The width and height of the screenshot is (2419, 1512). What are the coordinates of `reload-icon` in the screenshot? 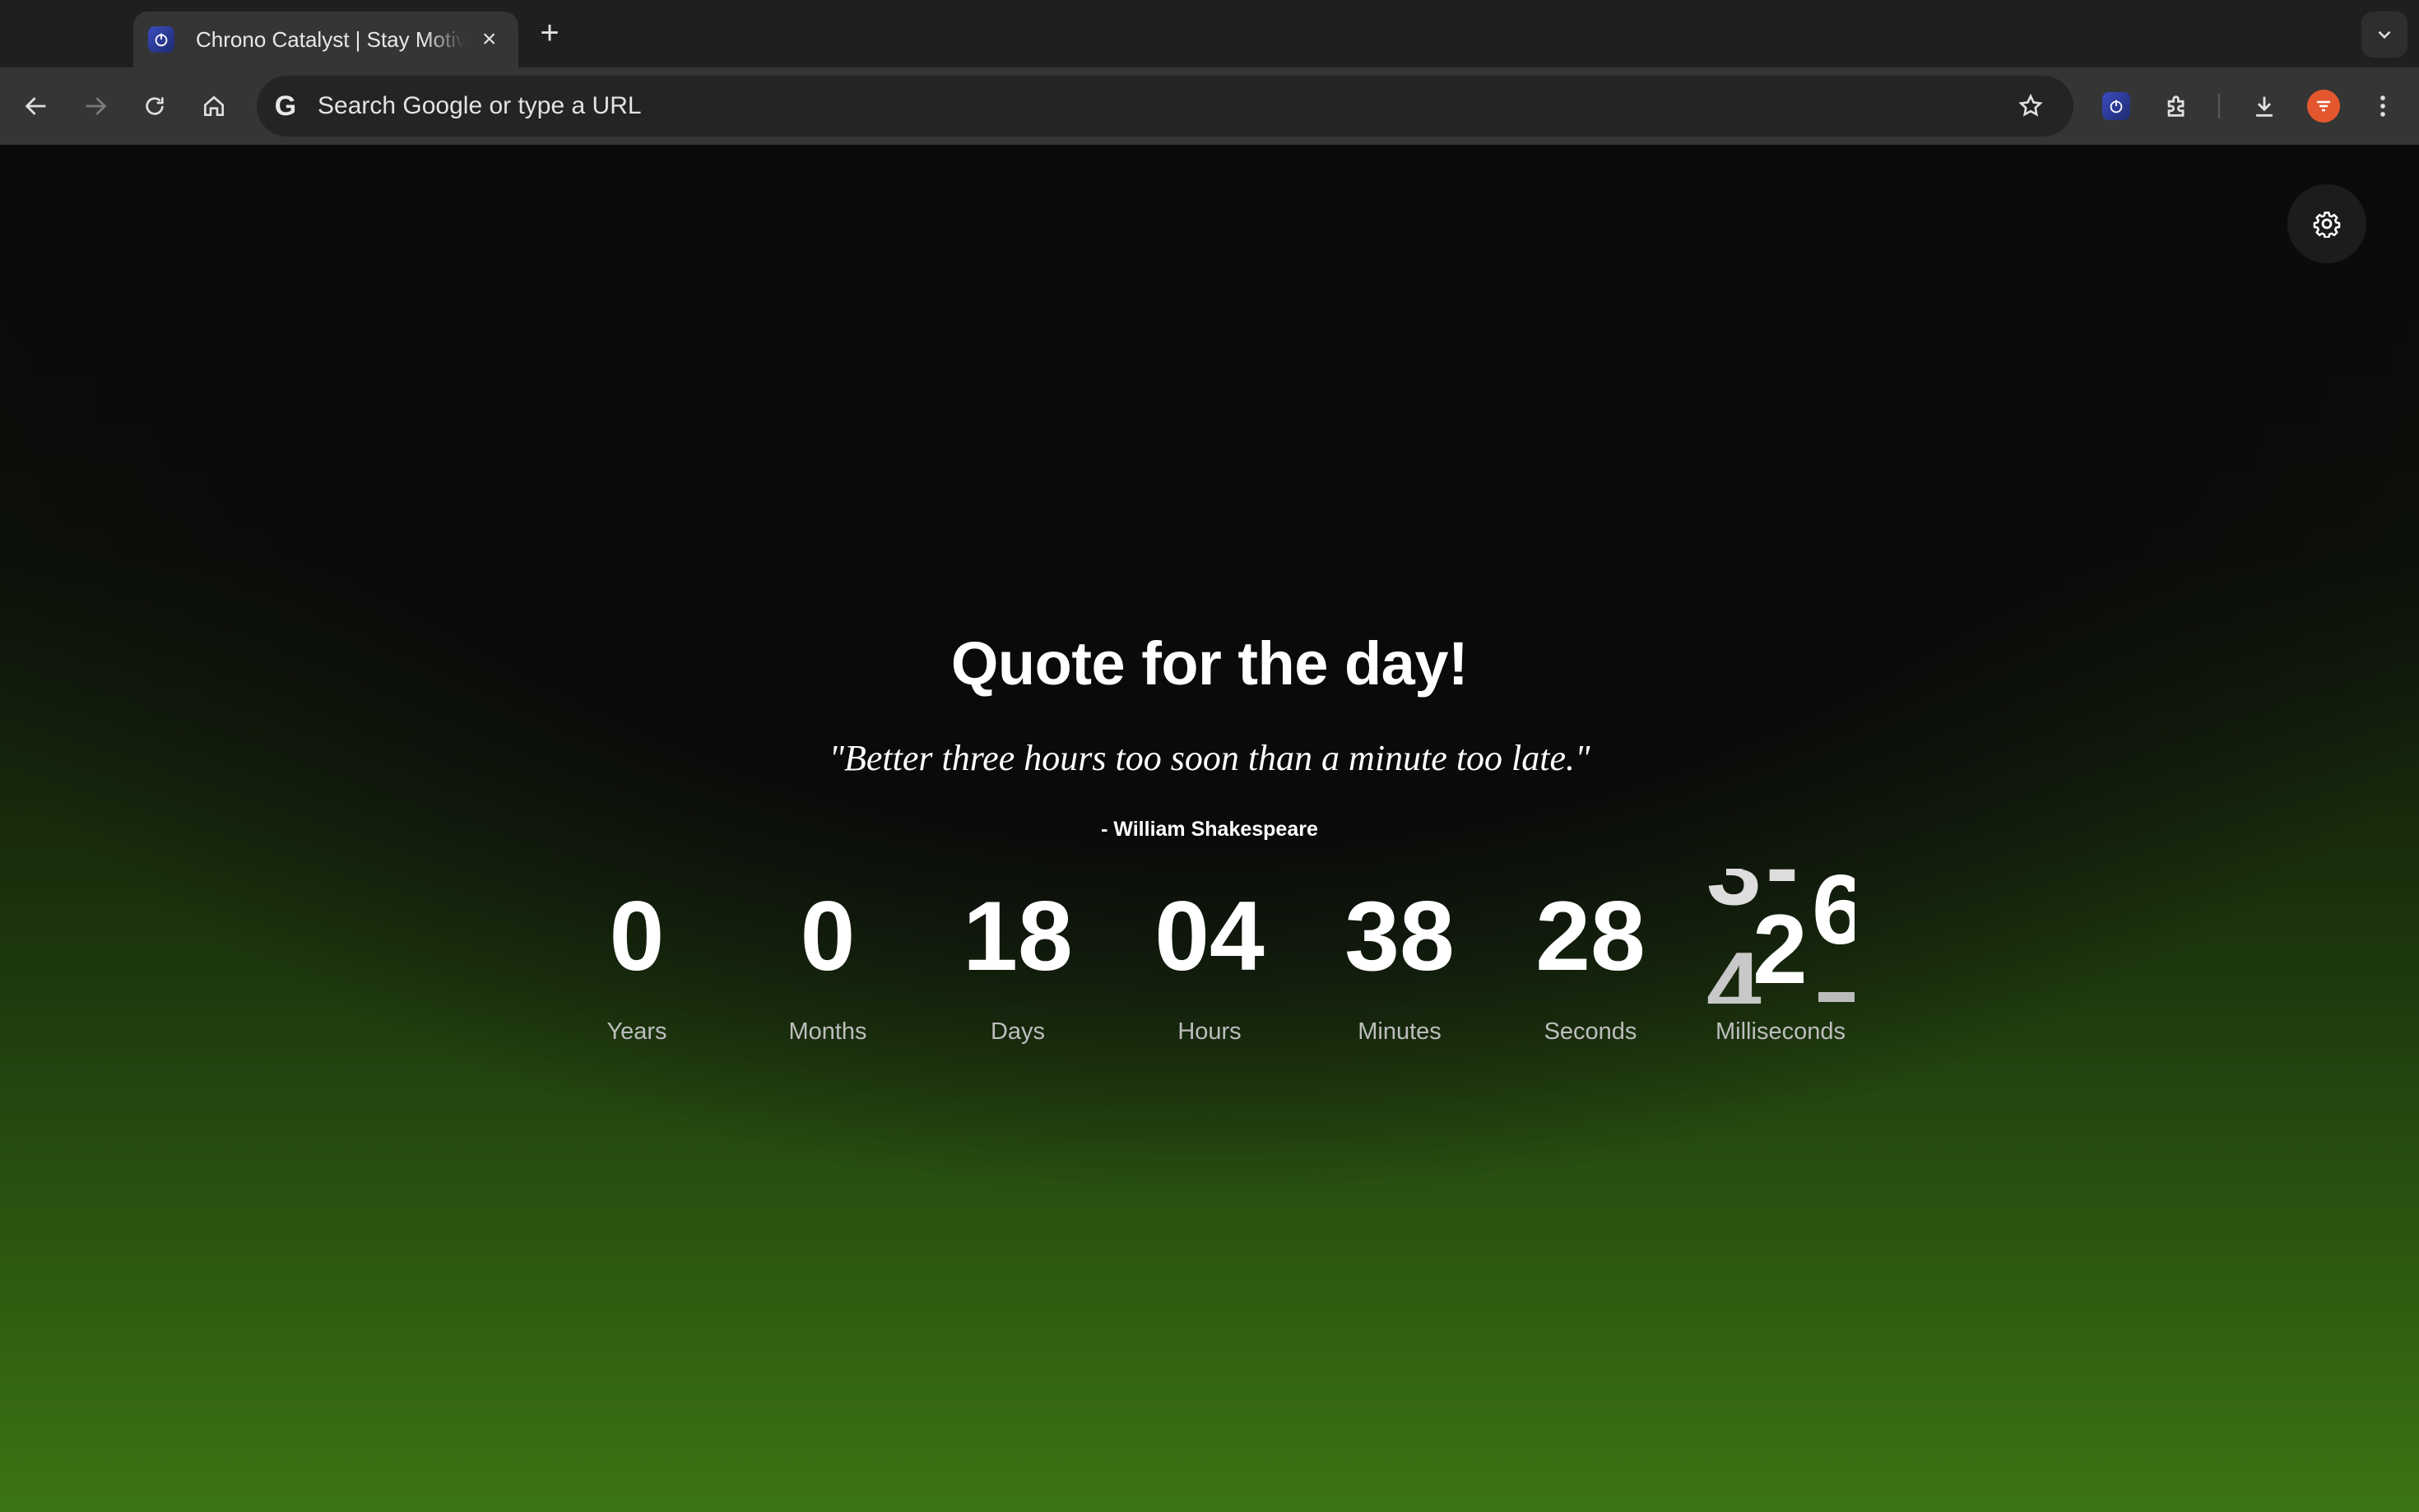 It's located at (155, 106).